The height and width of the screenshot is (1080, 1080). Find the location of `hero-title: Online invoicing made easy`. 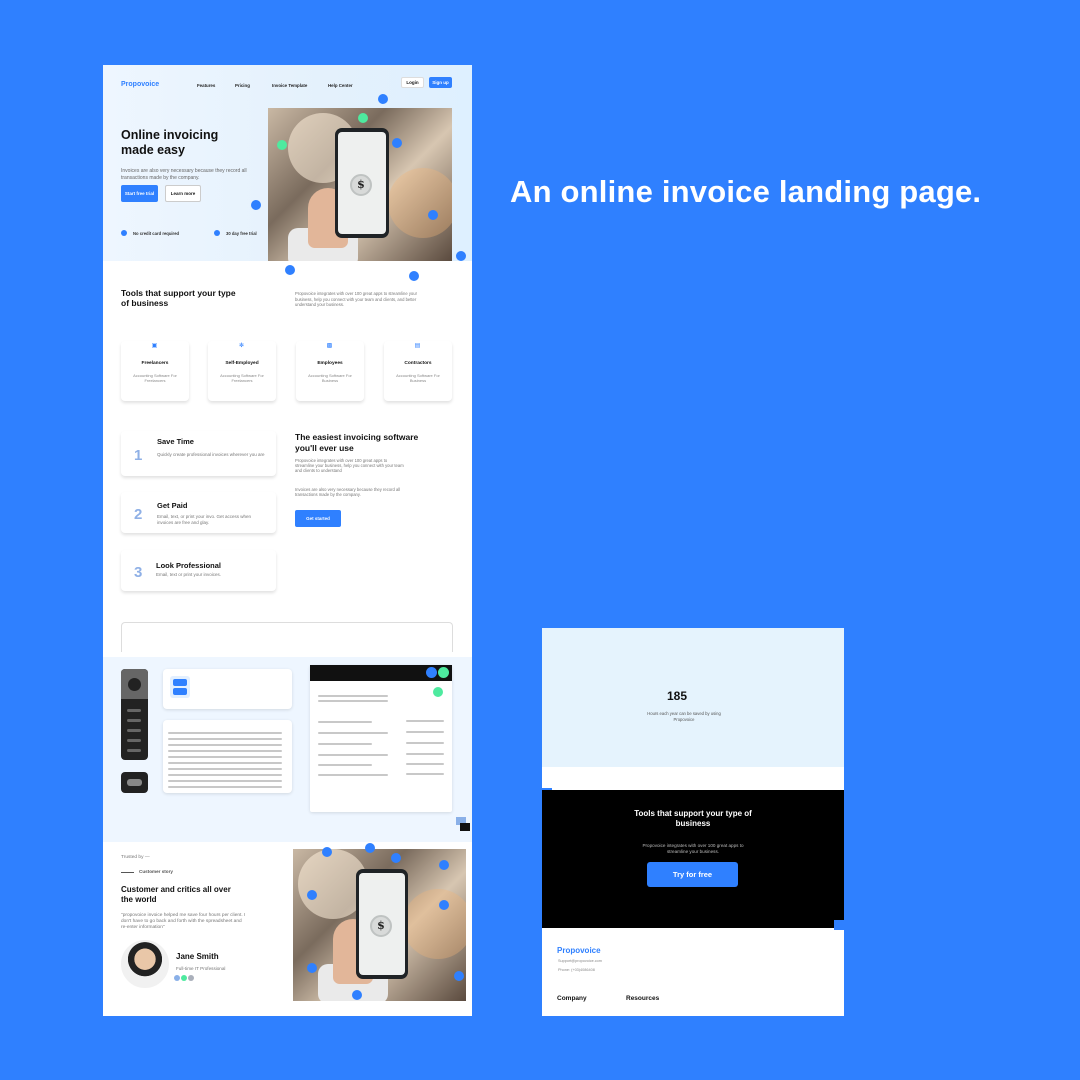

hero-title: Online invoicing made easy is located at coordinates (170, 142).